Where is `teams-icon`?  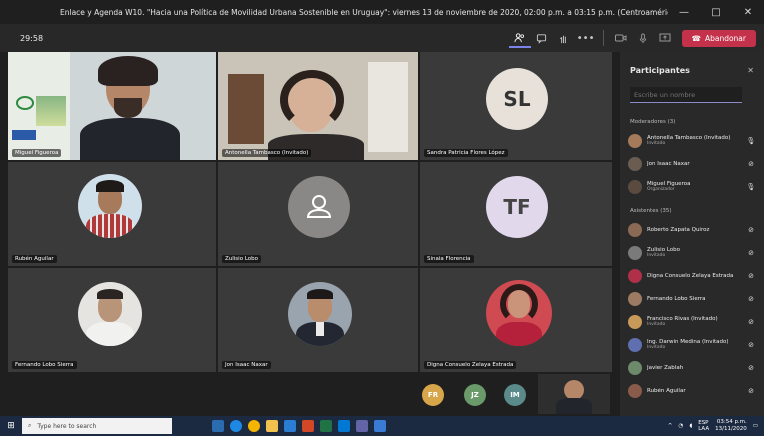
teams-icon is located at coordinates (362, 426).